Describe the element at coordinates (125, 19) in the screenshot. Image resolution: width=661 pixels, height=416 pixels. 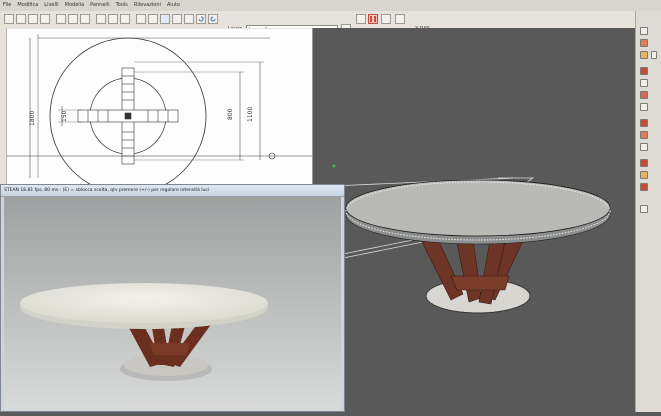
I see `scale-tool-button` at that location.